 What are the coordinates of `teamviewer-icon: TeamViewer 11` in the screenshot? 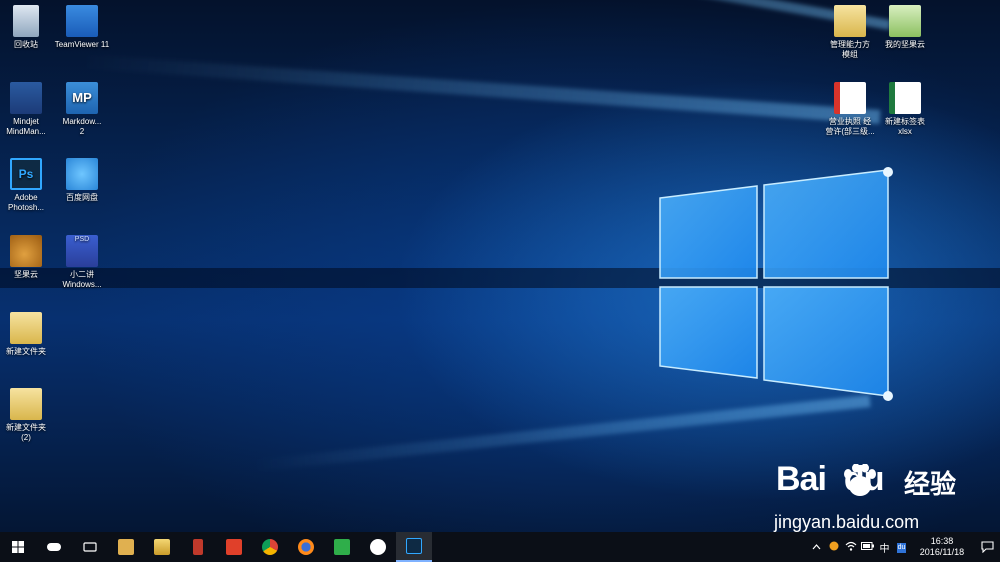 It's located at (82, 27).